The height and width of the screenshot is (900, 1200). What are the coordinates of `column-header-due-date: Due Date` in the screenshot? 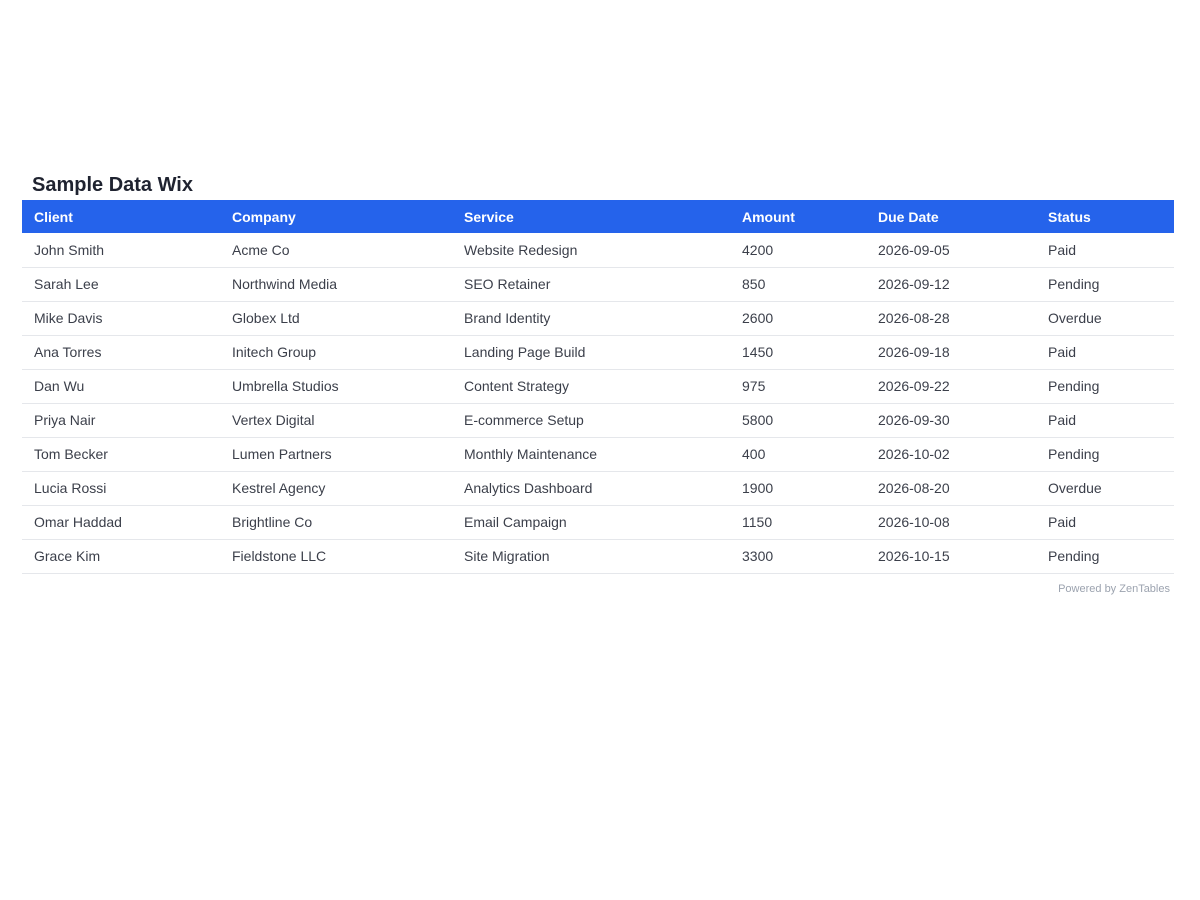 It's located at (951, 216).